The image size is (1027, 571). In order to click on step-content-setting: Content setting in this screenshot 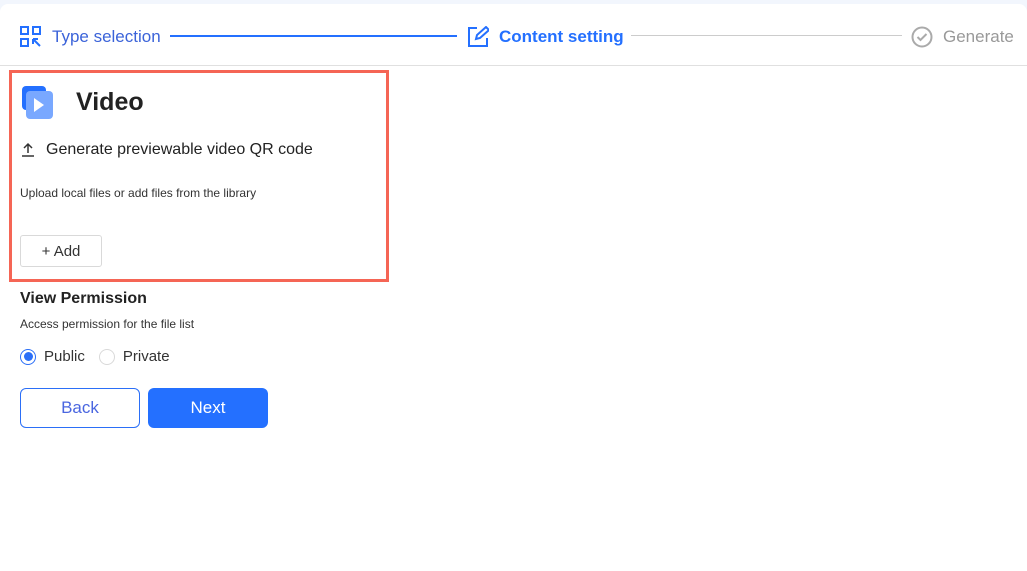, I will do `click(545, 37)`.